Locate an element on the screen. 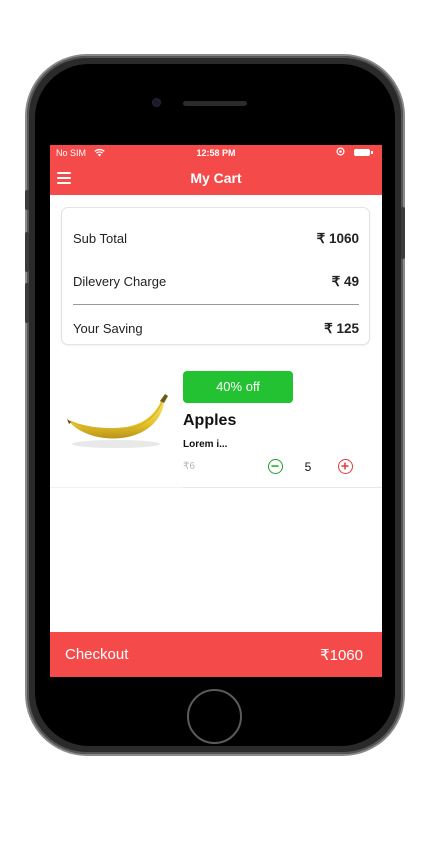 The image size is (428, 859). page-title: My Cart is located at coordinates (216, 178).